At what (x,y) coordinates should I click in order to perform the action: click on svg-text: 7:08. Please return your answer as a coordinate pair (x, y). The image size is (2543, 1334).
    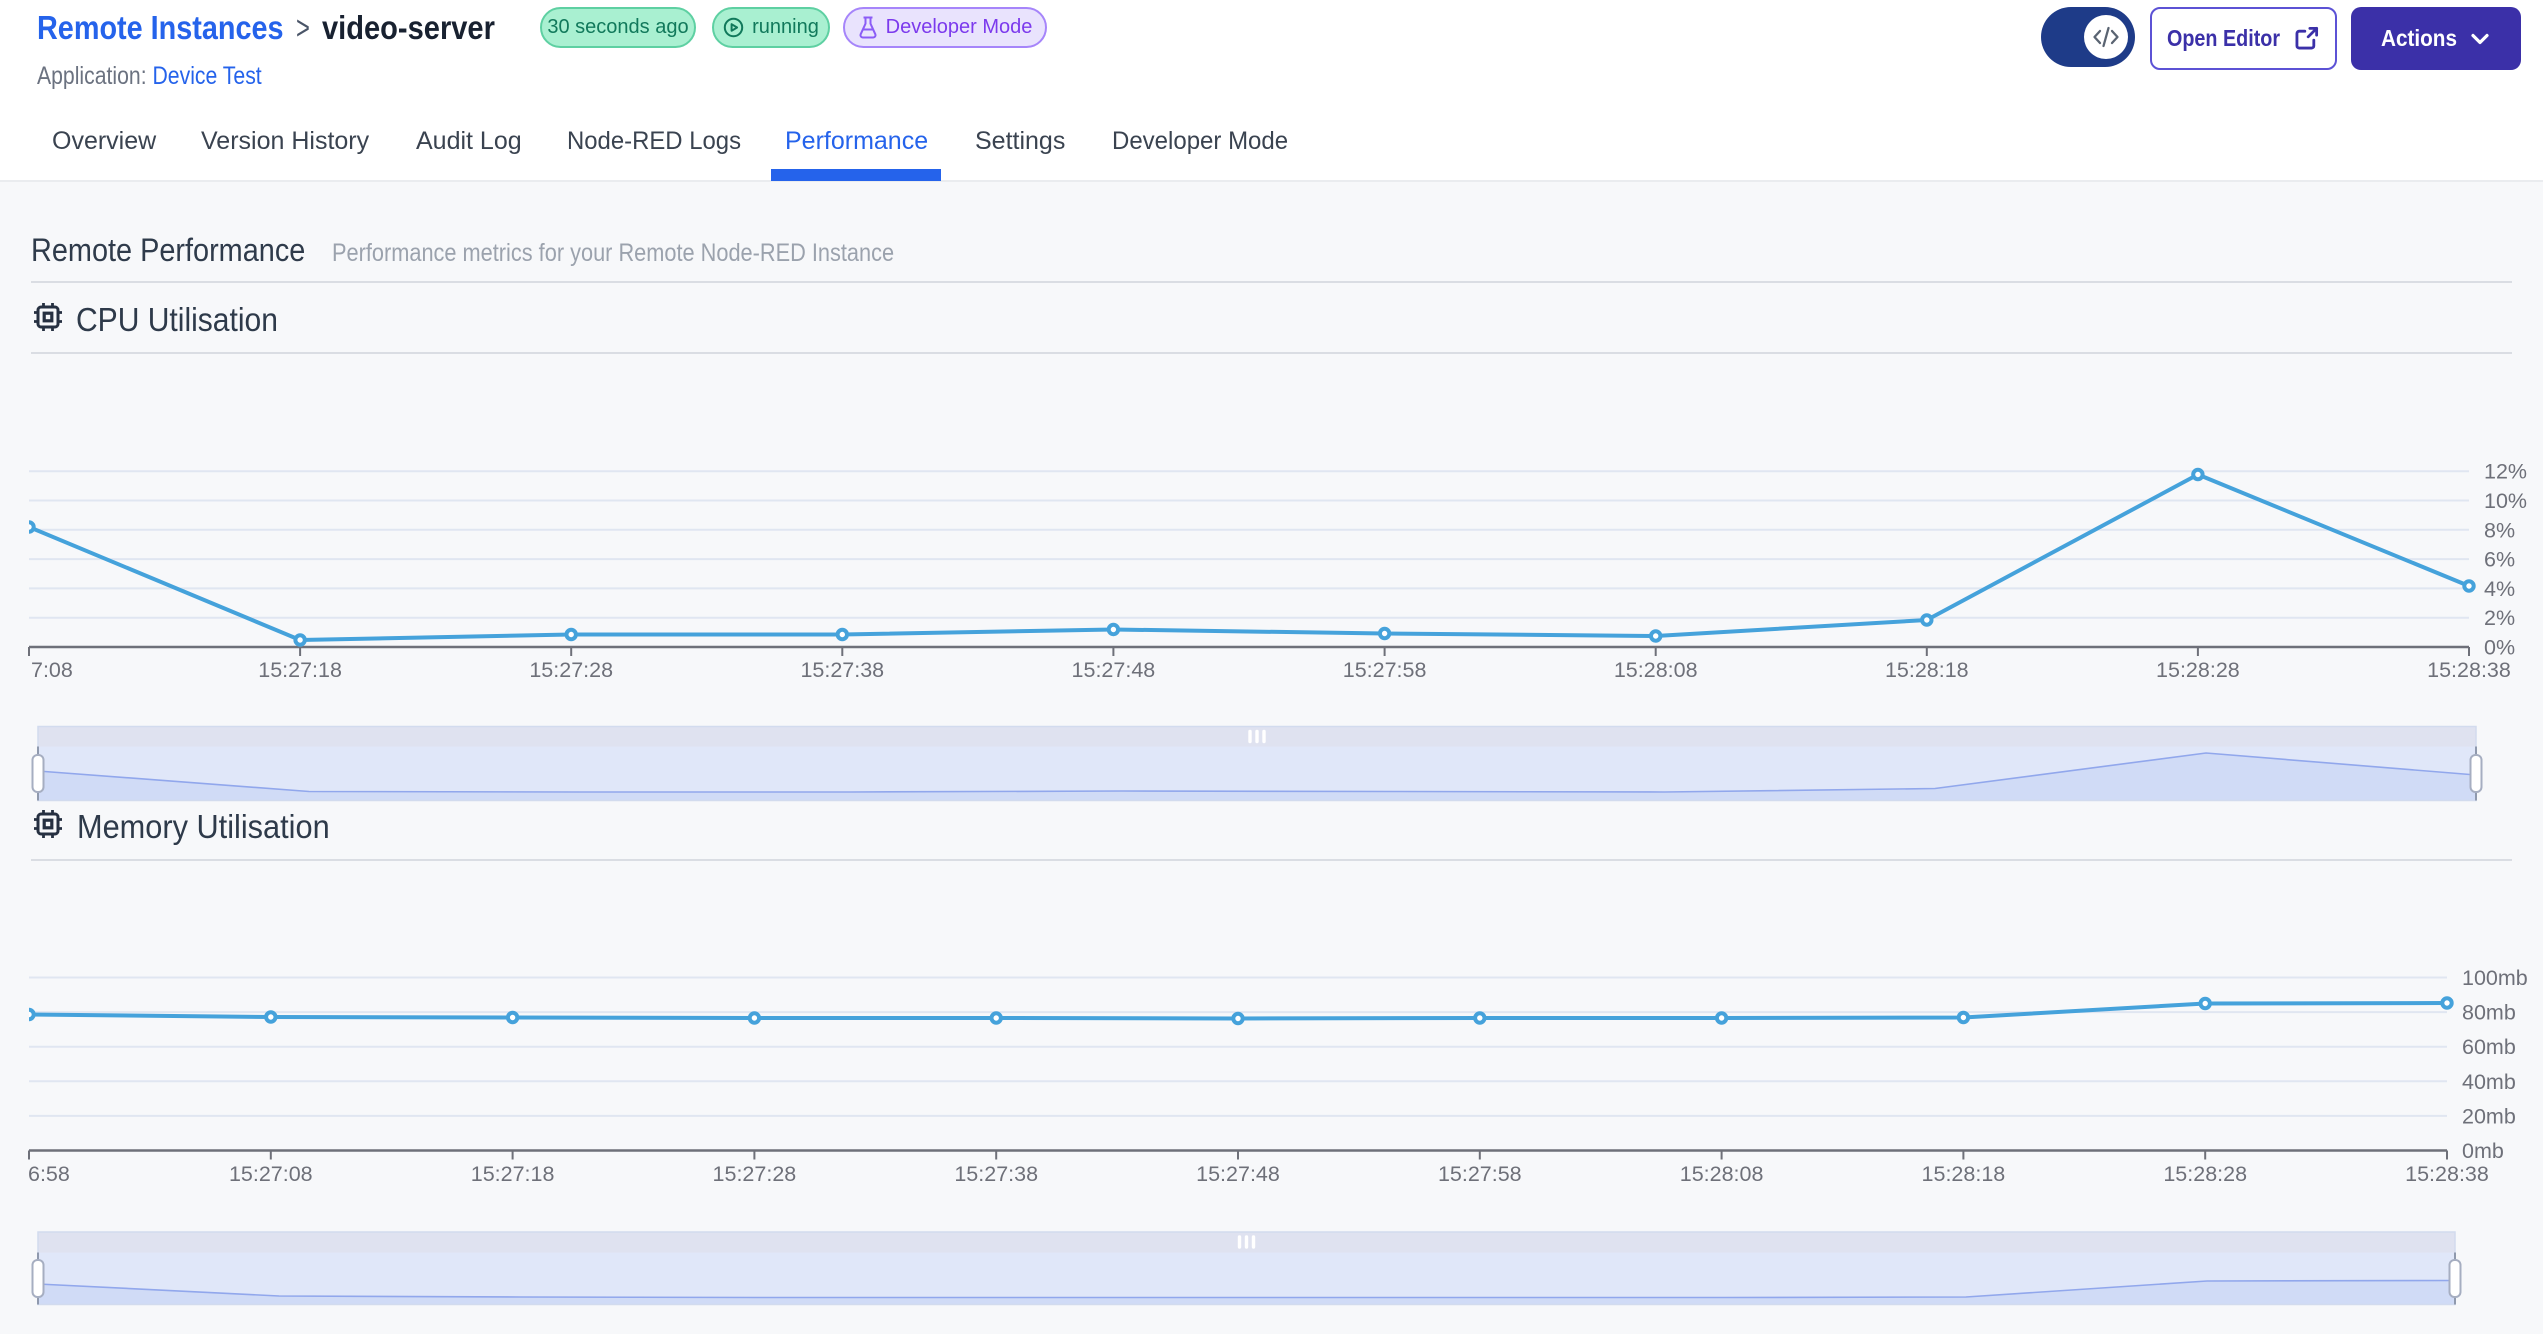
    Looking at the image, I should click on (52, 670).